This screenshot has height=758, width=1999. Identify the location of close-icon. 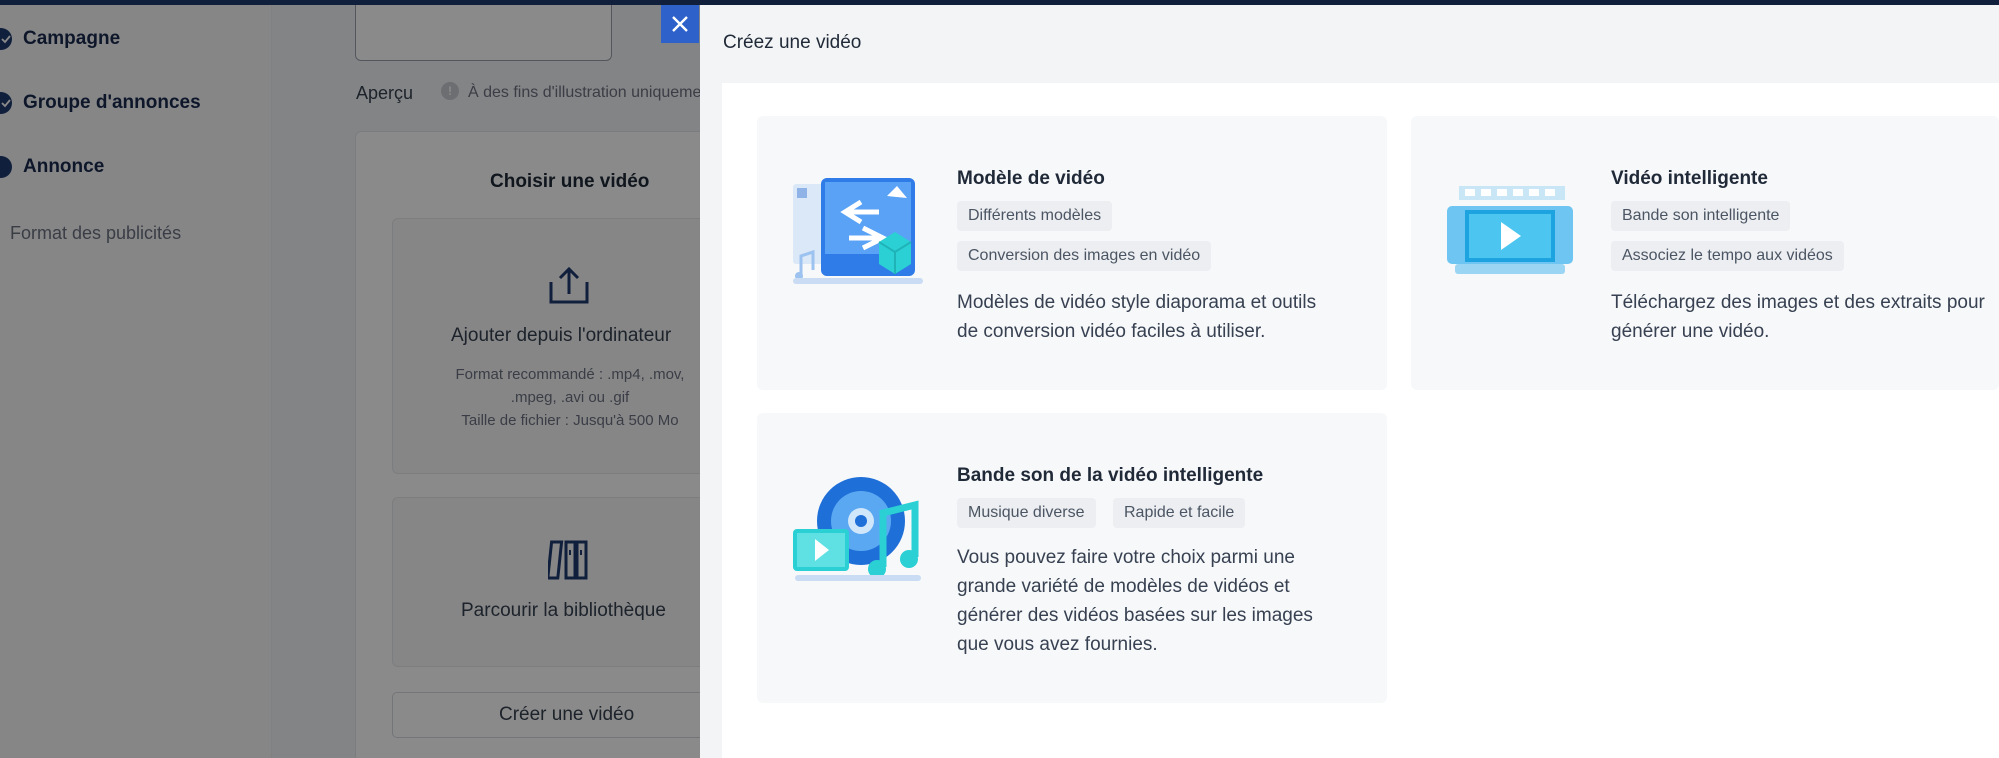
(680, 24).